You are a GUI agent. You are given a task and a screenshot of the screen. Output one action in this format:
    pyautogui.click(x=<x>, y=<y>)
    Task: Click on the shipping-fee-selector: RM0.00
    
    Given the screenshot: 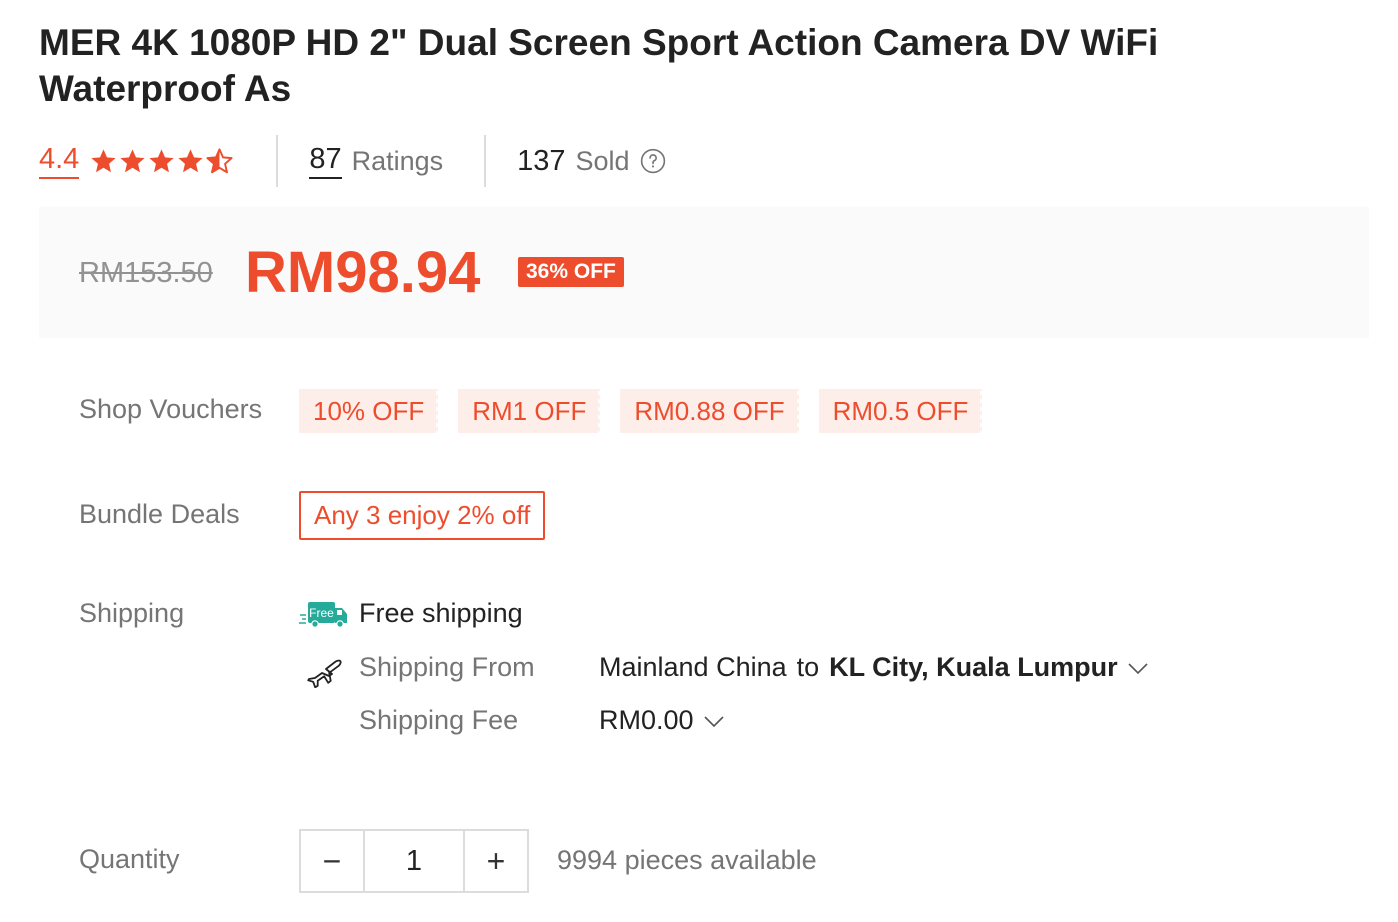 What is the action you would take?
    pyautogui.click(x=662, y=720)
    